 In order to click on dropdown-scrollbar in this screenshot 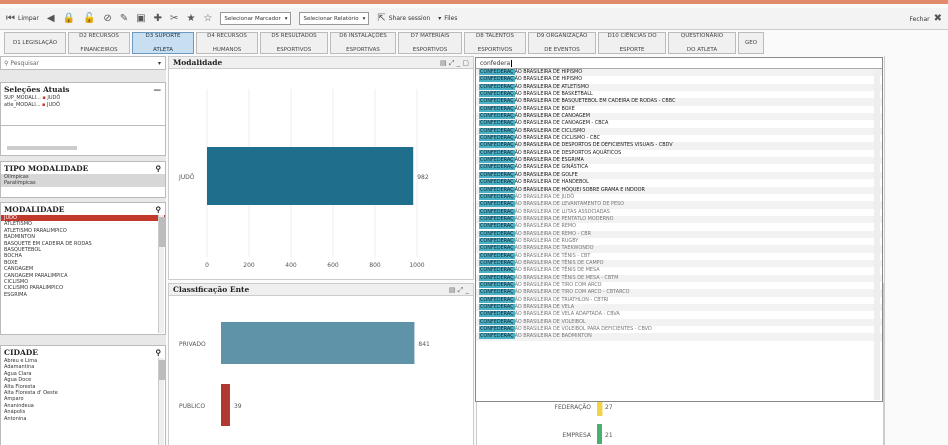, I will do `click(877, 235)`.